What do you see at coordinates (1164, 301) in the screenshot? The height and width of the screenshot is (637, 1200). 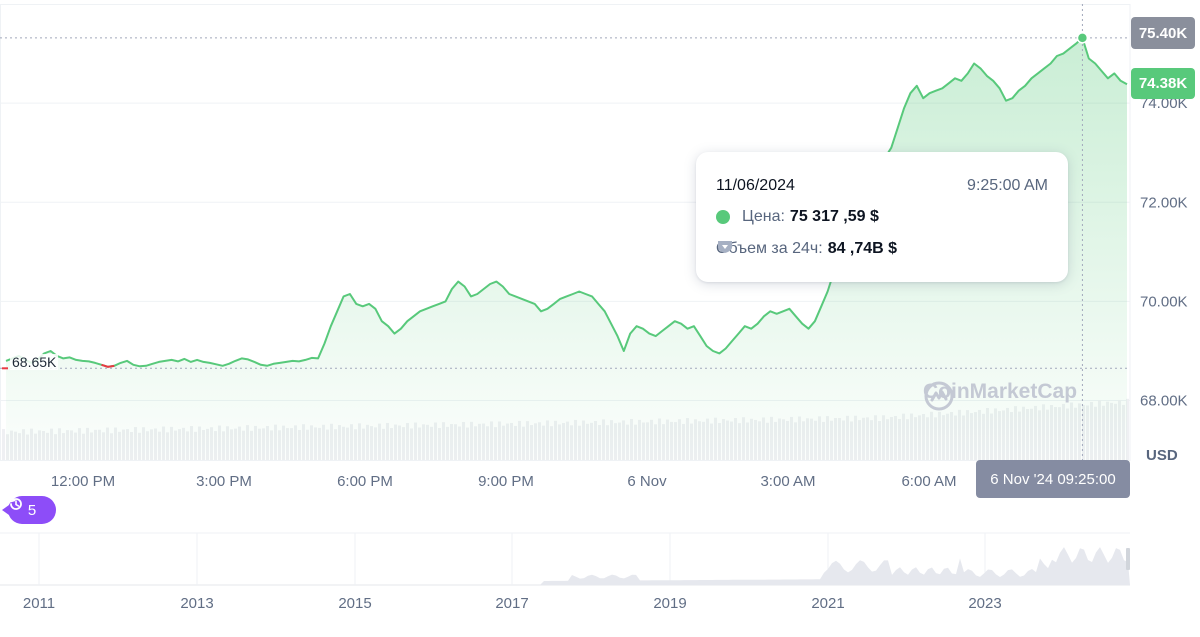 I see `y-tick-label: 70.00K` at bounding box center [1164, 301].